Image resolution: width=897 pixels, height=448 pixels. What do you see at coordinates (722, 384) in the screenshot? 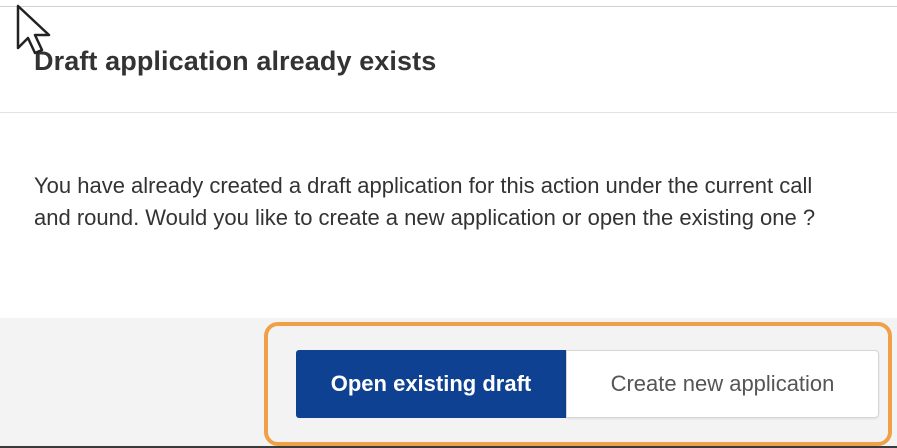
I see `create-new-application-button: Create new application` at bounding box center [722, 384].